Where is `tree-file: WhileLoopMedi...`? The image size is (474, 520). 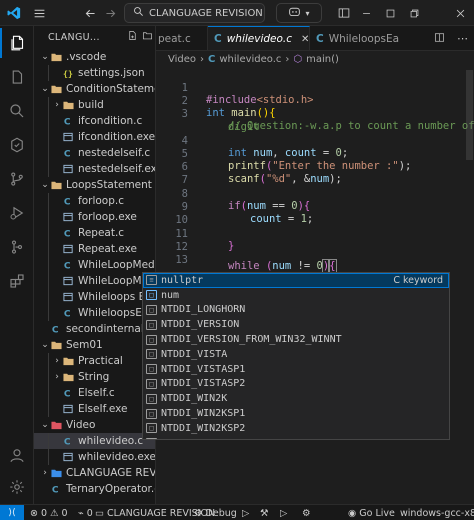
tree-file: WhileLoopMedi... is located at coordinates (94, 281).